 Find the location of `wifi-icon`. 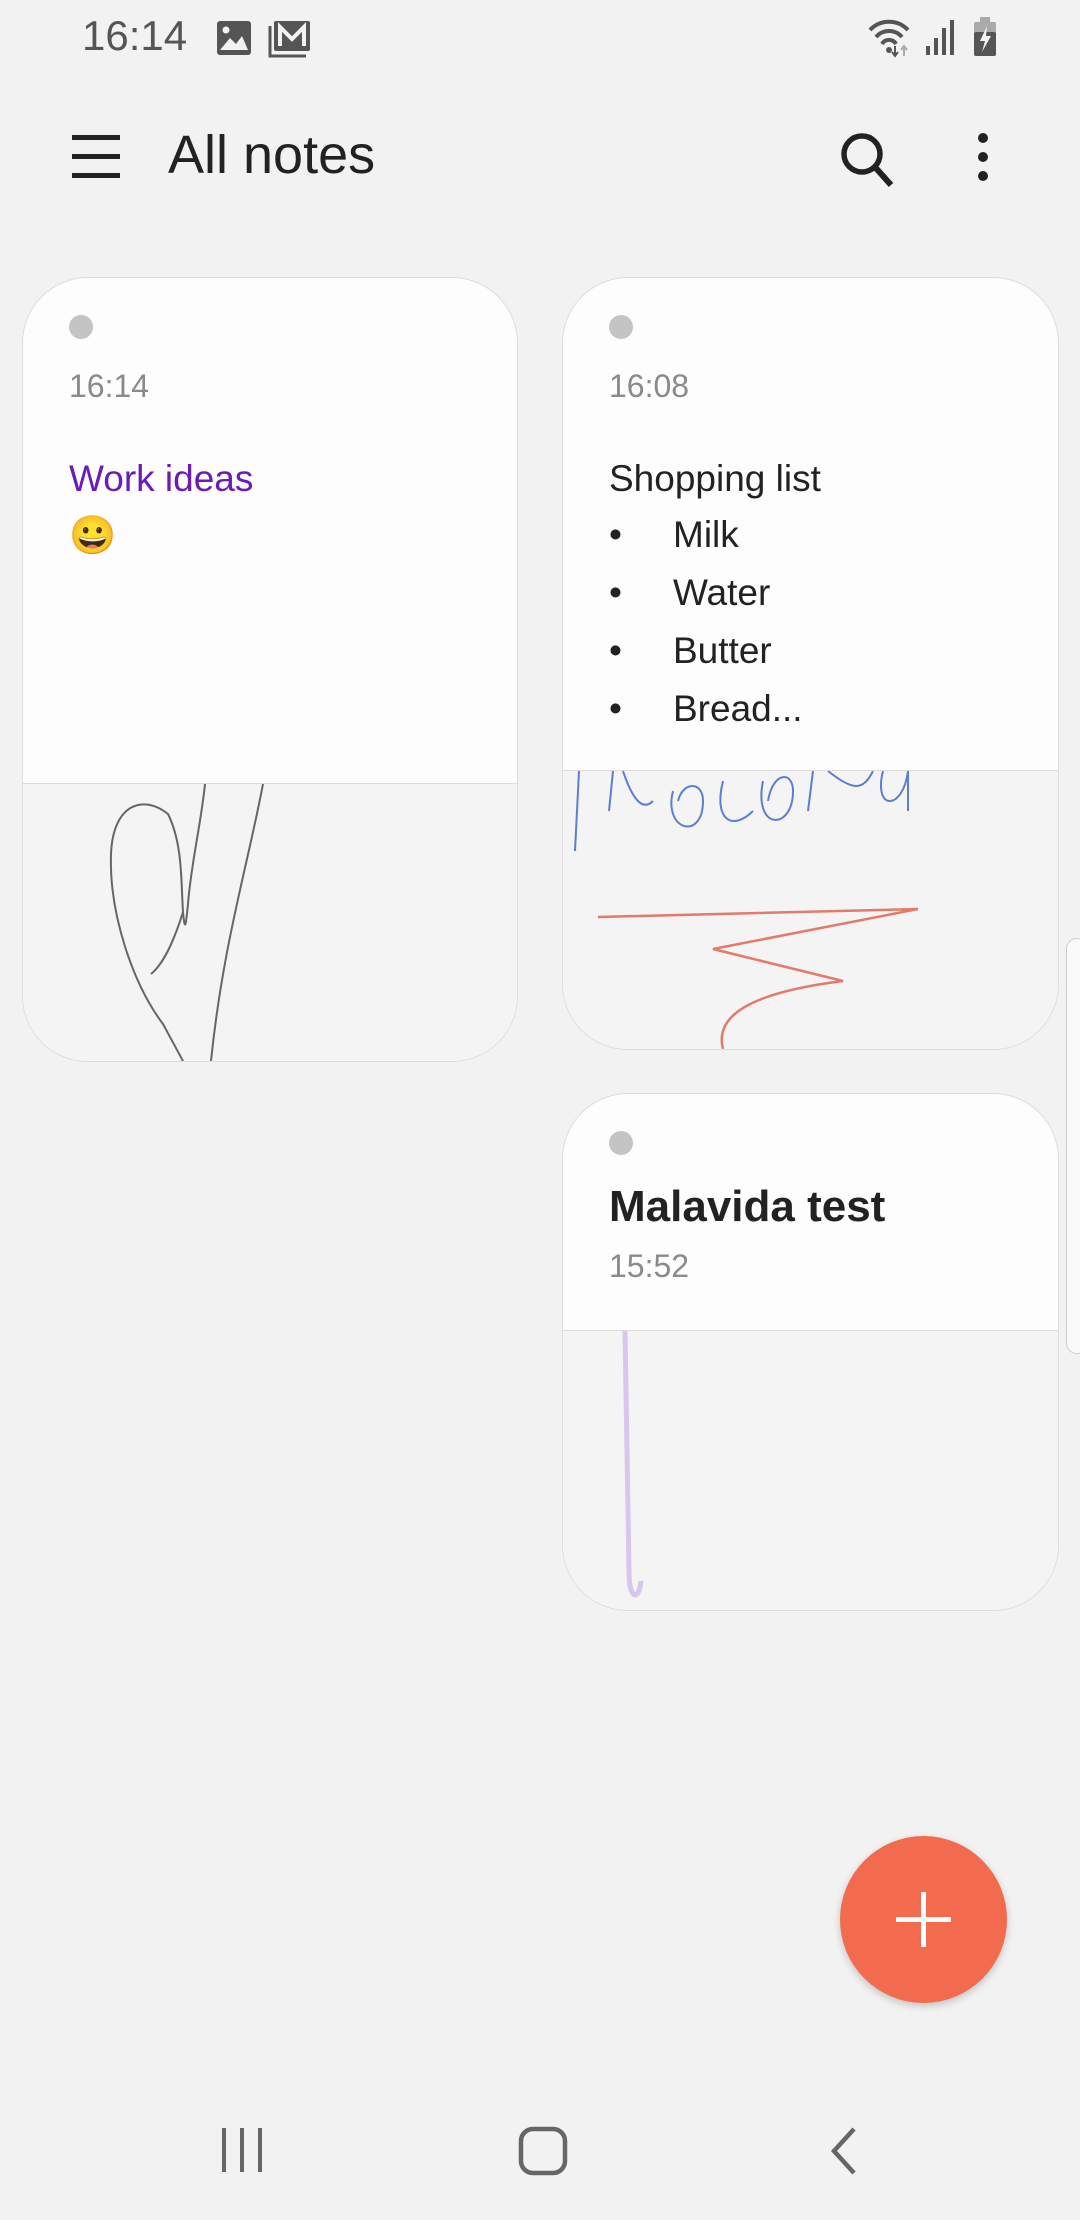

wifi-icon is located at coordinates (889, 38).